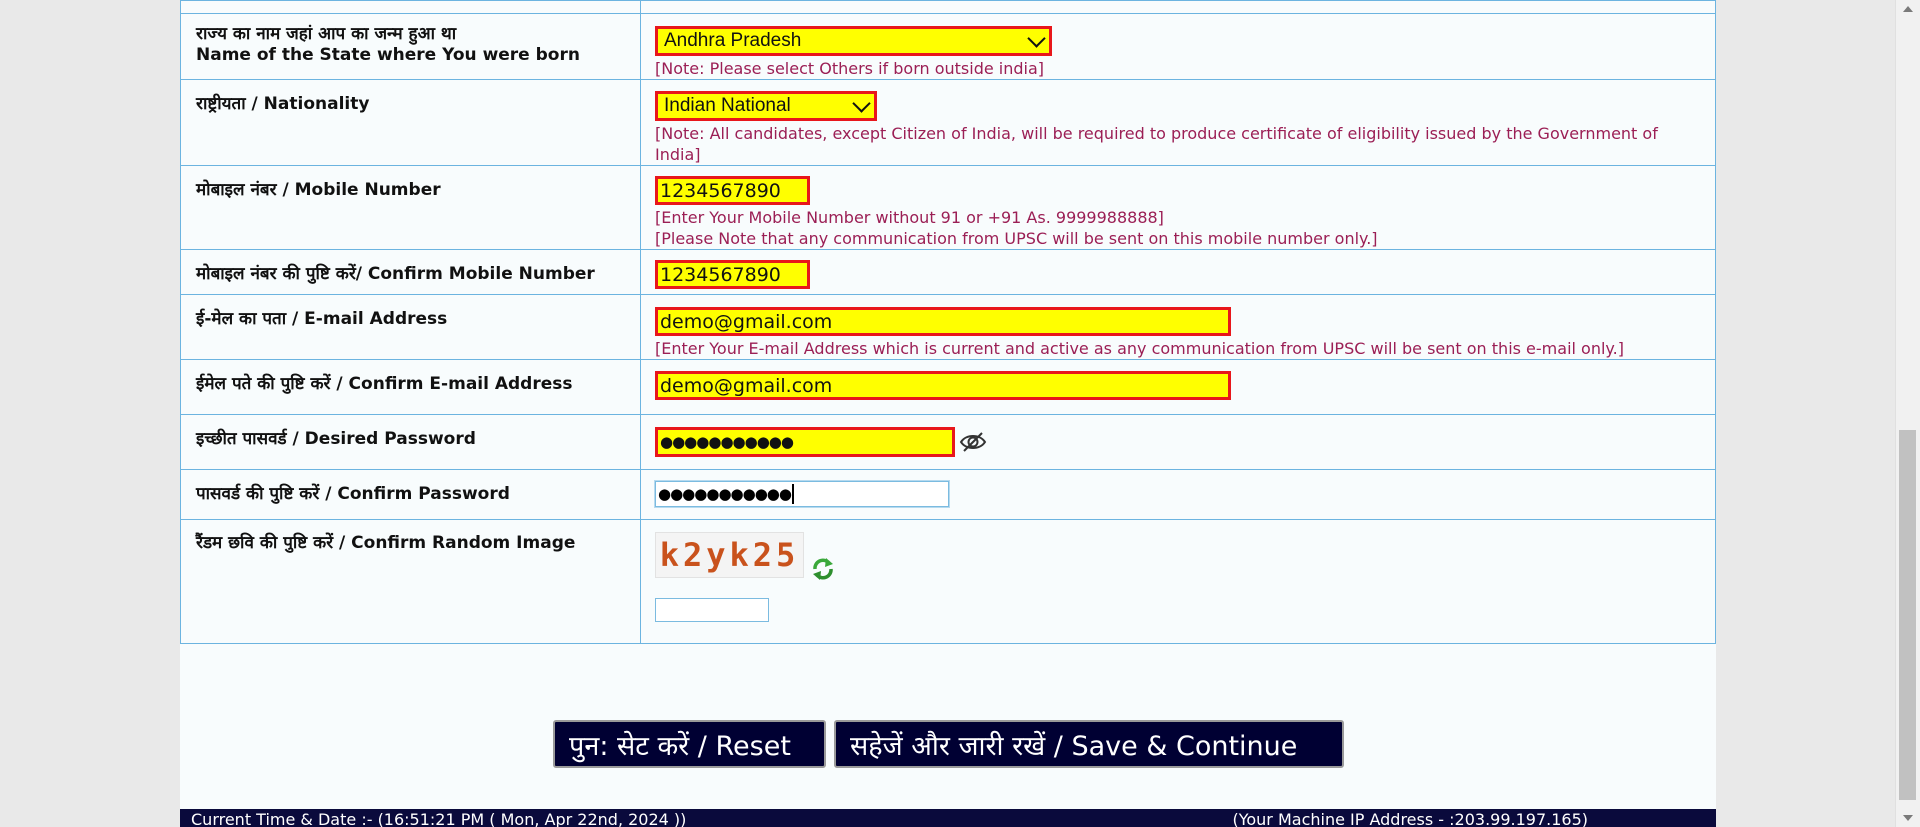 The width and height of the screenshot is (1920, 827). Describe the element at coordinates (853, 41) in the screenshot. I see `state-select: Andhra Pradesh` at that location.